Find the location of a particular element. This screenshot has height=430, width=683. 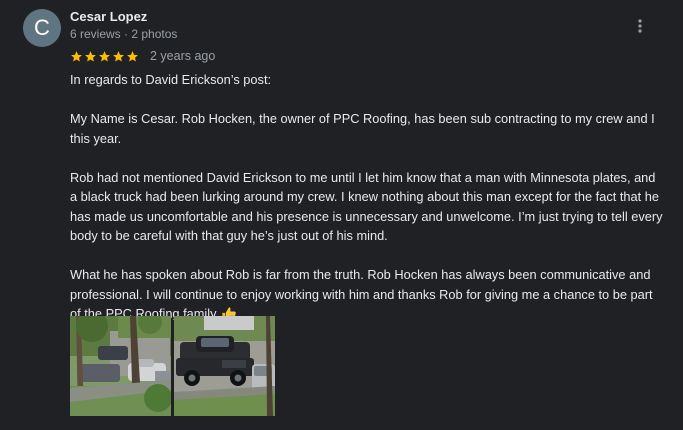

street-photo-image is located at coordinates (120, 366).